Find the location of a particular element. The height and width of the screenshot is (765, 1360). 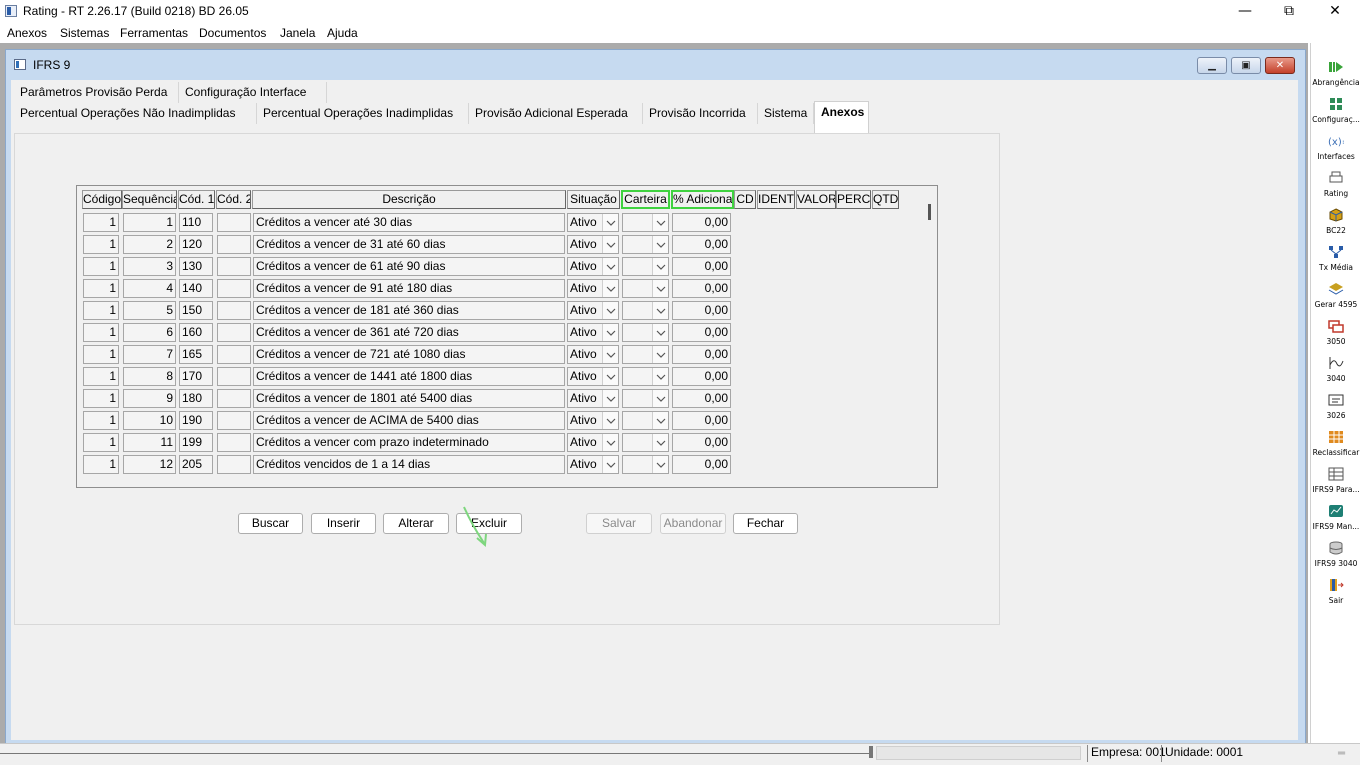

toolbar-button-abrang-ncia: Abrangência is located at coordinates (1335, 78).